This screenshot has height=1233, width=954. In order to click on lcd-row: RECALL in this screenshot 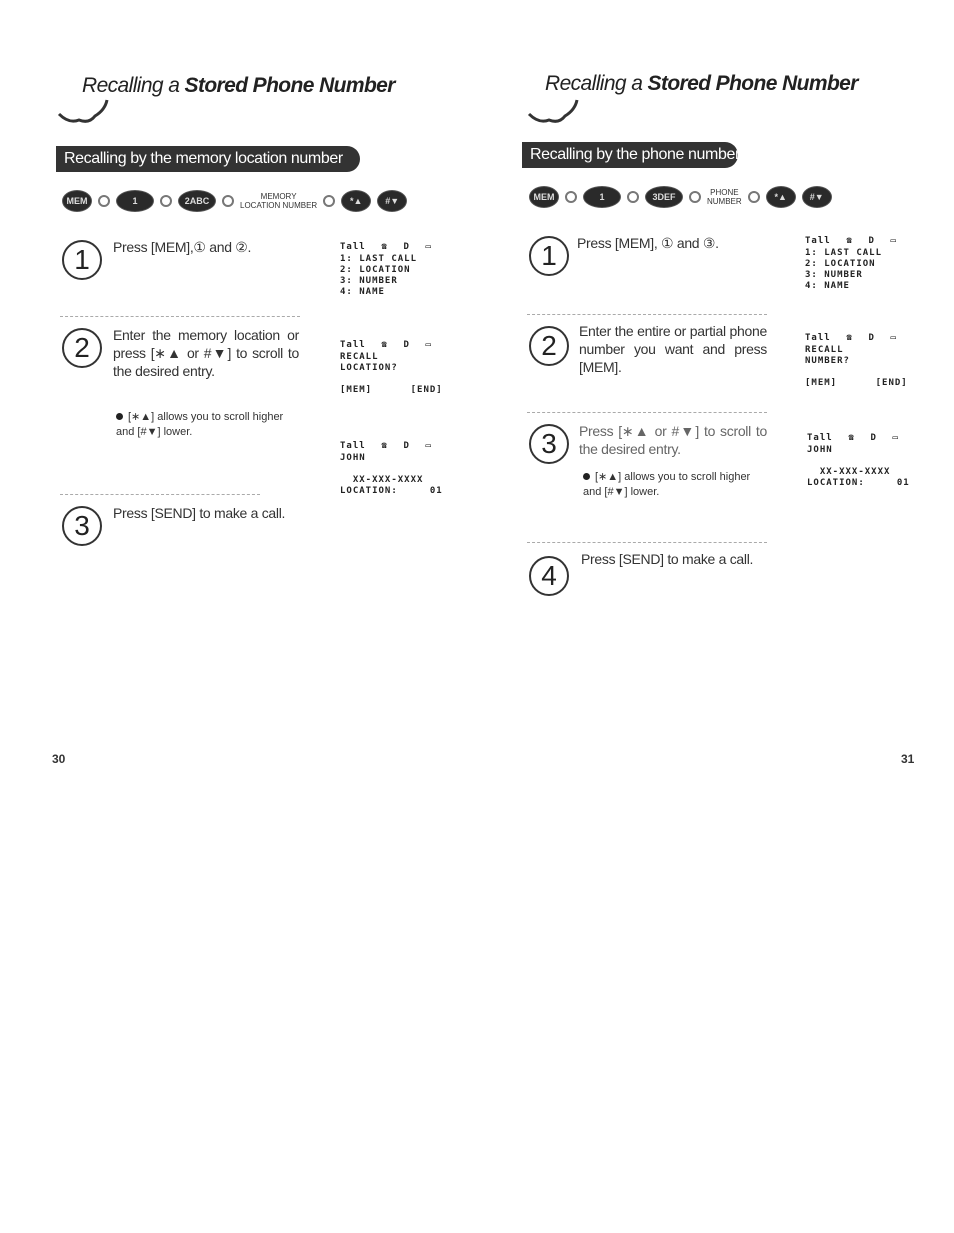, I will do `click(359, 357)`.